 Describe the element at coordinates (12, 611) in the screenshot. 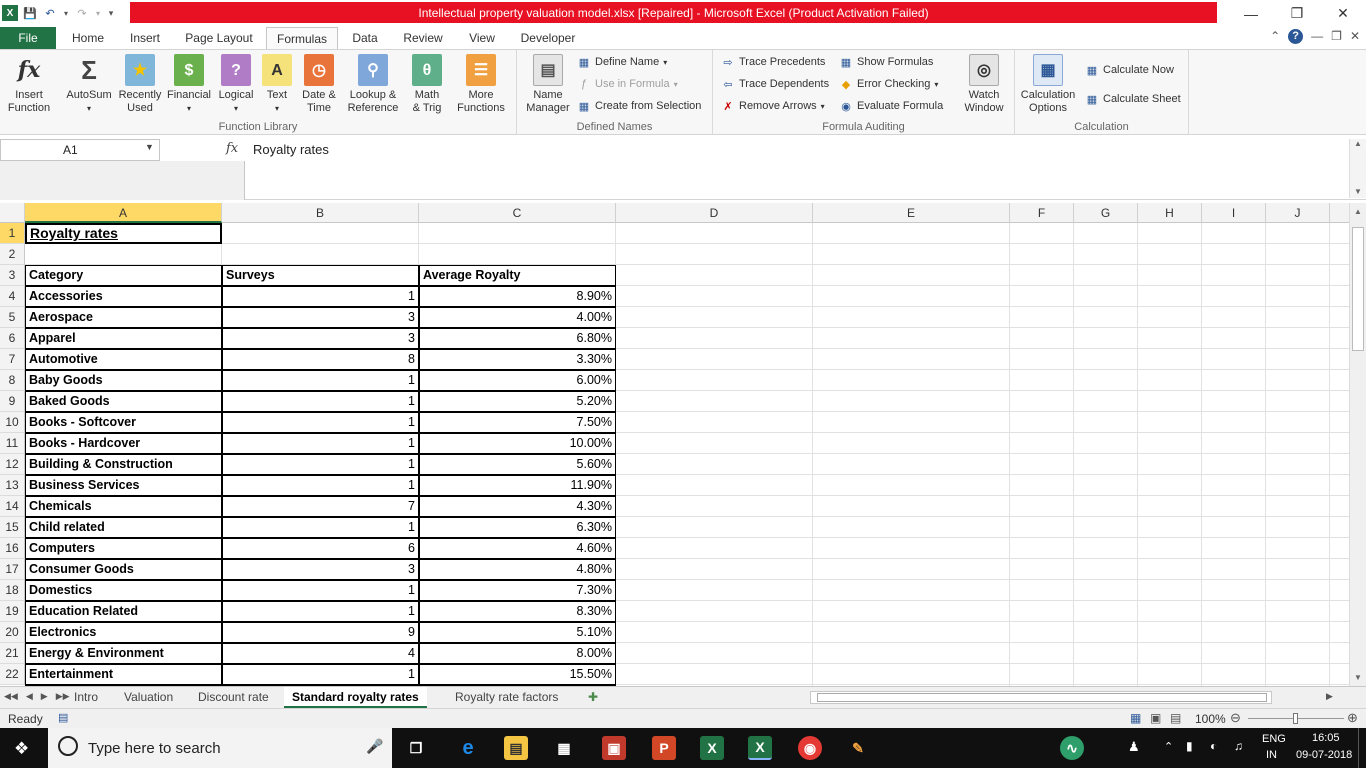

I see `row-header: 19` at that location.